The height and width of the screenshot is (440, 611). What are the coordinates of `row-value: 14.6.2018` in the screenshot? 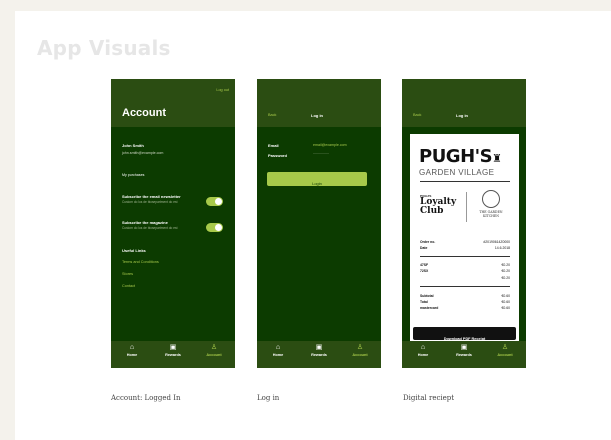 It's located at (502, 248).